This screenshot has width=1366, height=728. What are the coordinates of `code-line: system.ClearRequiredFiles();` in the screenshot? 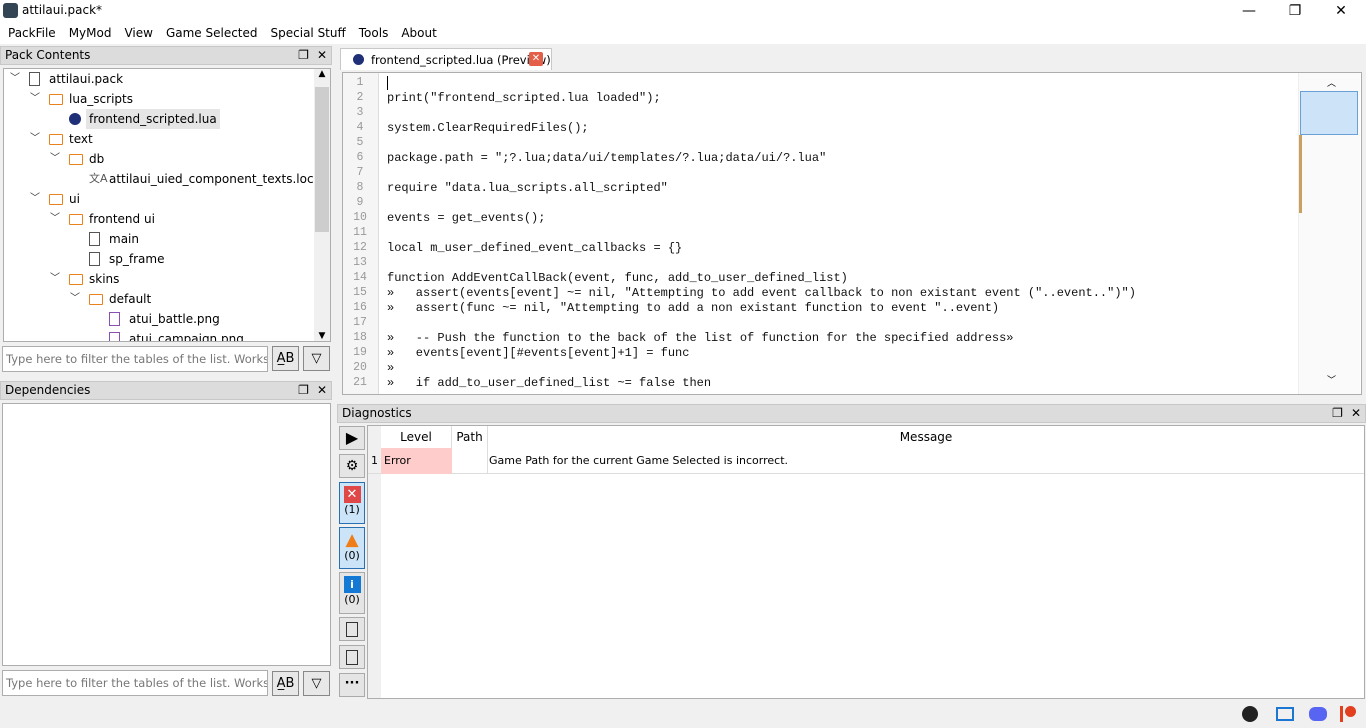 It's located at (488, 128).